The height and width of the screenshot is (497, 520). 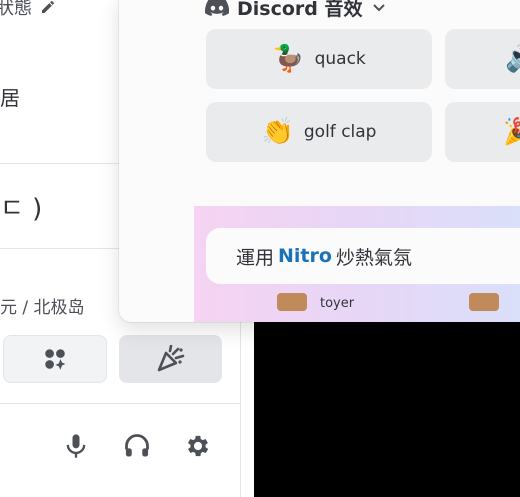 What do you see at coordinates (300, 10) in the screenshot?
I see `popup-title: Discord 音效` at bounding box center [300, 10].